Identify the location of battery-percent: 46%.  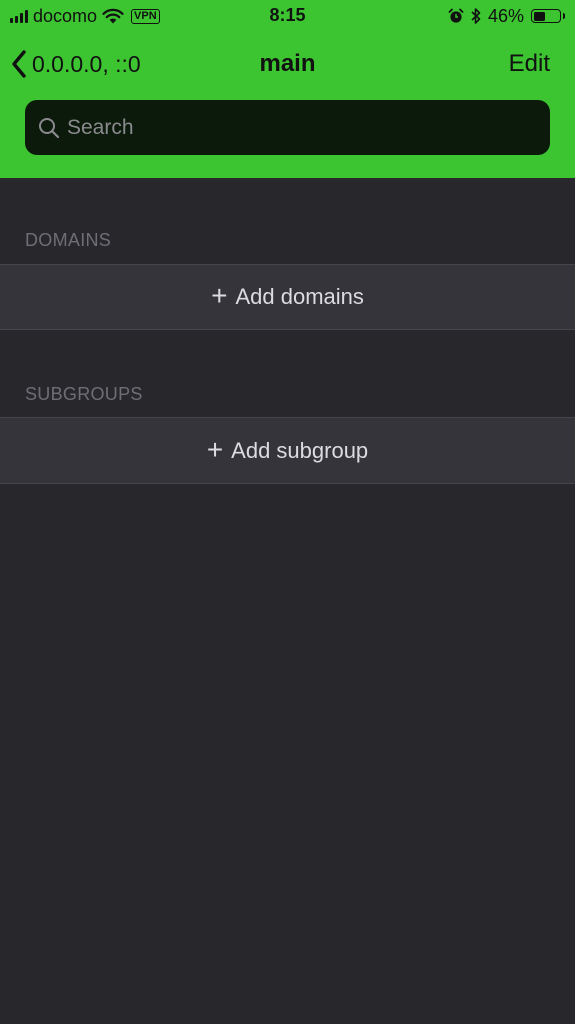
(505, 15).